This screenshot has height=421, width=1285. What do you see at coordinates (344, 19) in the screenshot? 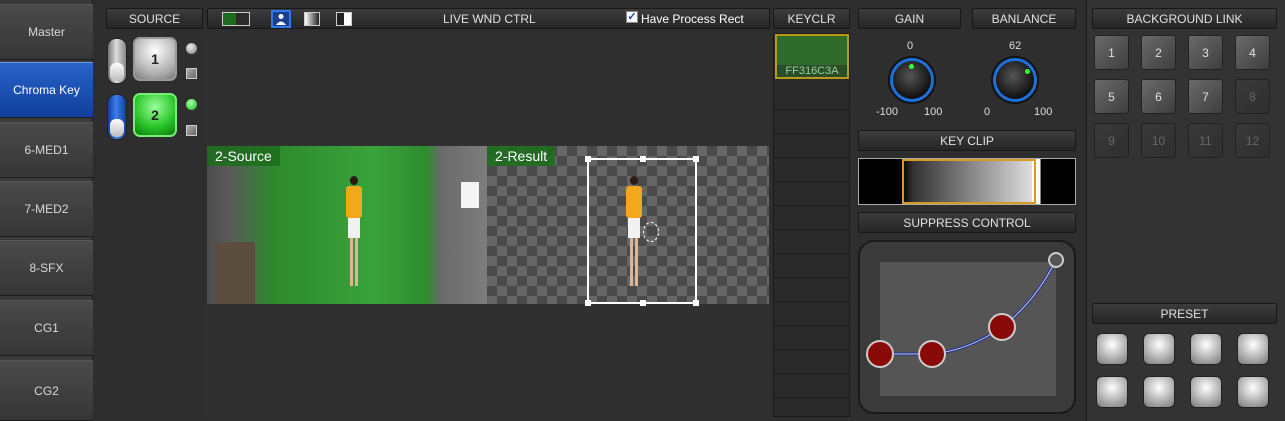
I see `half-mask-icon` at bounding box center [344, 19].